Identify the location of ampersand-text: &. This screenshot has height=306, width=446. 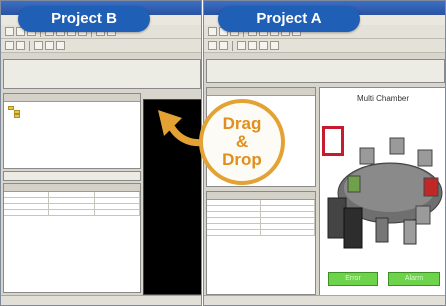
(242, 141).